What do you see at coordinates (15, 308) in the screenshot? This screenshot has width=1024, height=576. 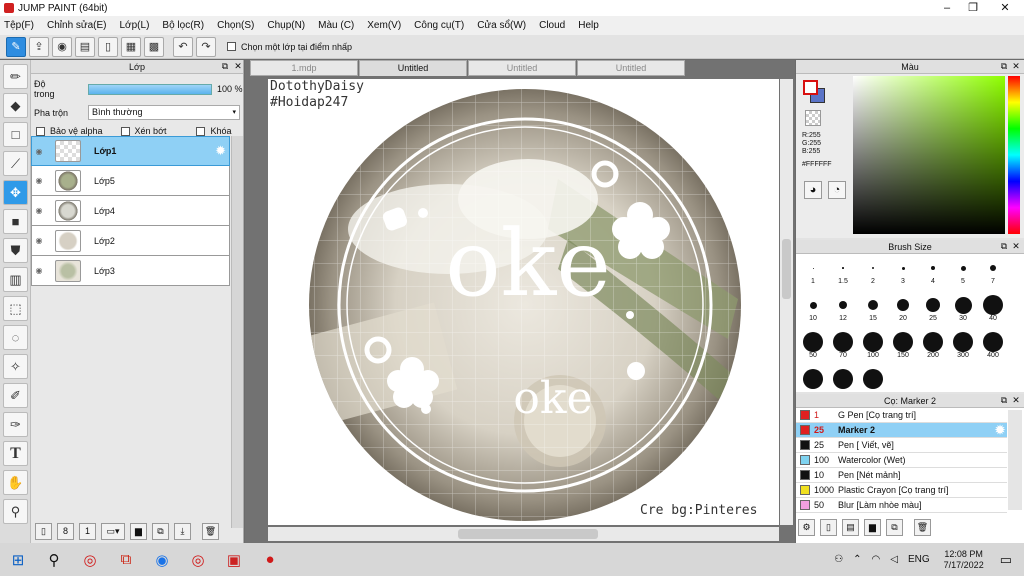 I see `rect-select-icon: ⬚` at bounding box center [15, 308].